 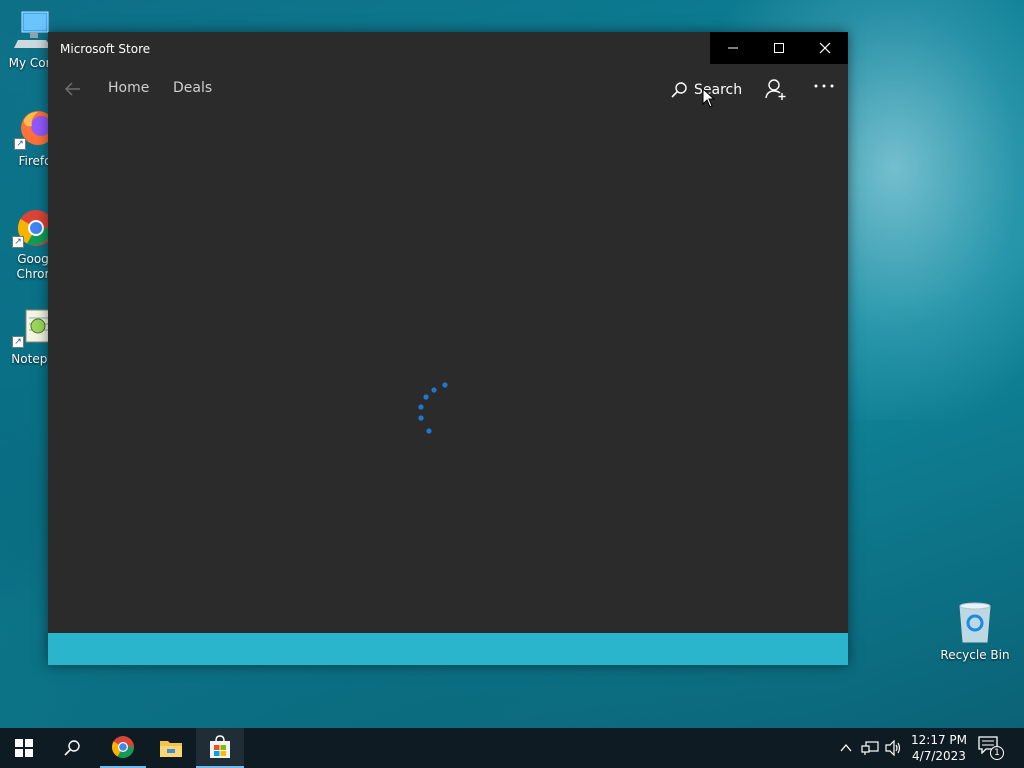 I want to click on accent-footer-bar, so click(x=448, y=649).